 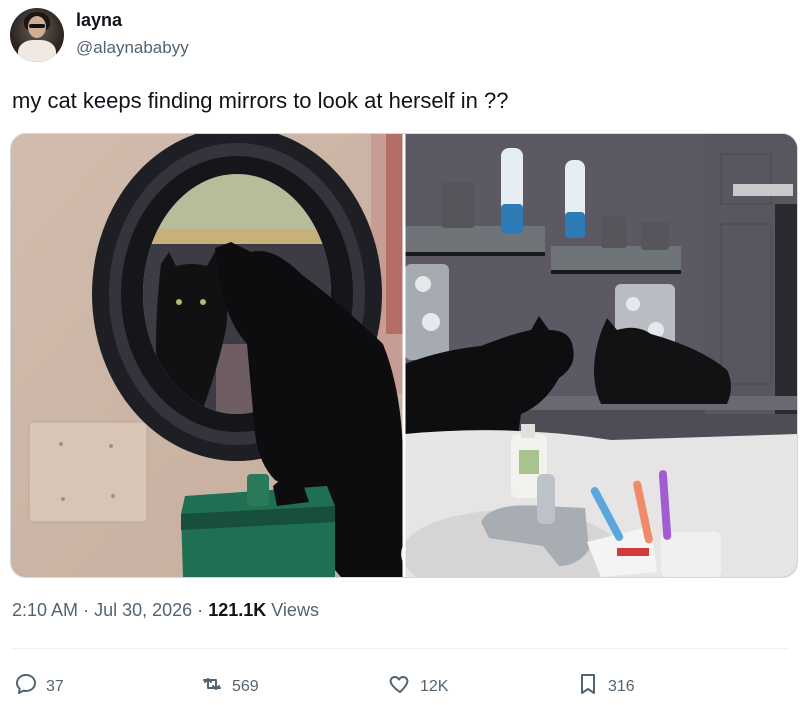 I want to click on bookmark-icon, so click(x=588, y=686).